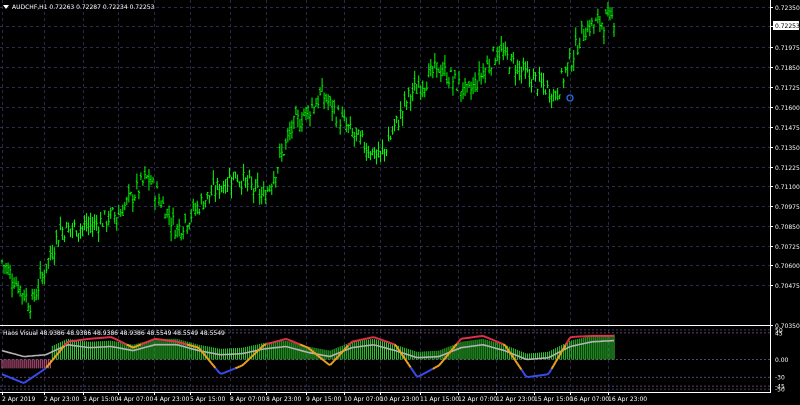  Describe the element at coordinates (787, 88) in the screenshot. I see `price-label: 0.71725` at that location.